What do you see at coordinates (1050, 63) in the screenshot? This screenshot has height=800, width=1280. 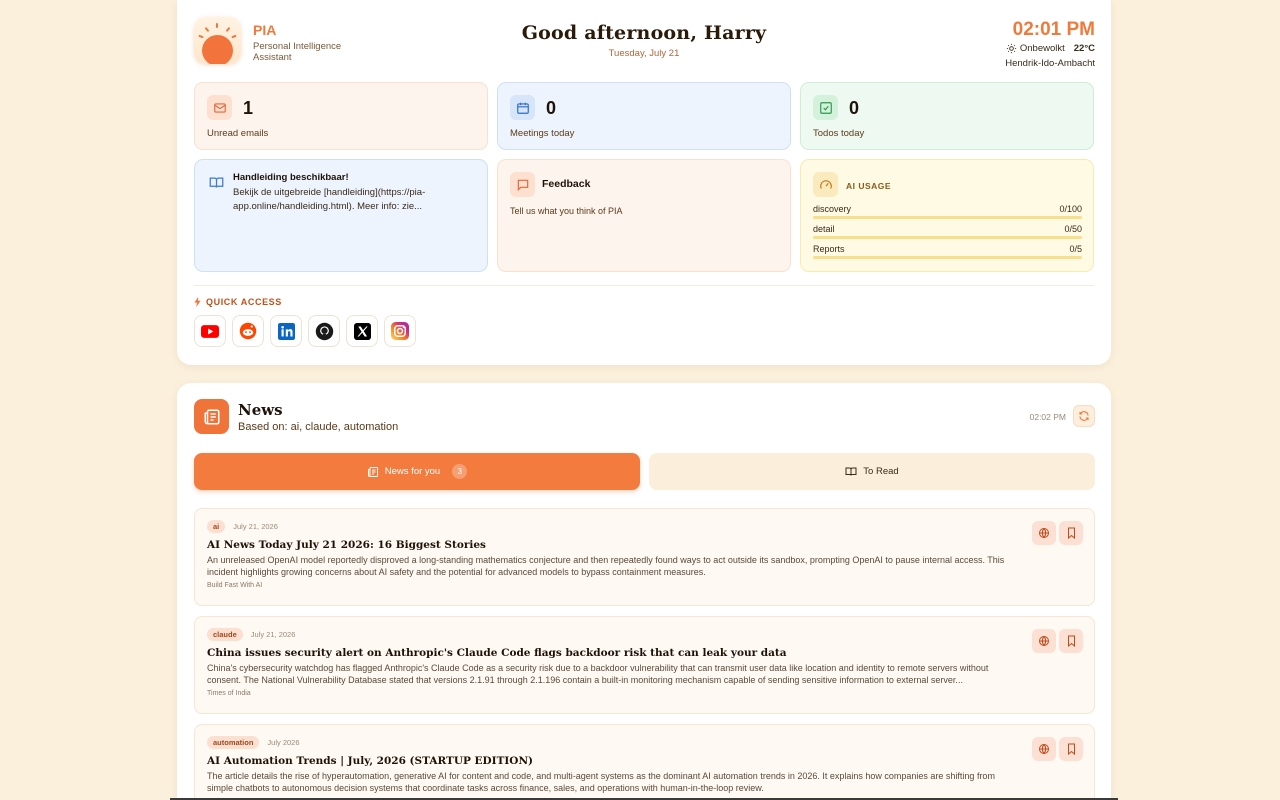 I see `weather-location: Hendrik-Ido-Ambacht` at bounding box center [1050, 63].